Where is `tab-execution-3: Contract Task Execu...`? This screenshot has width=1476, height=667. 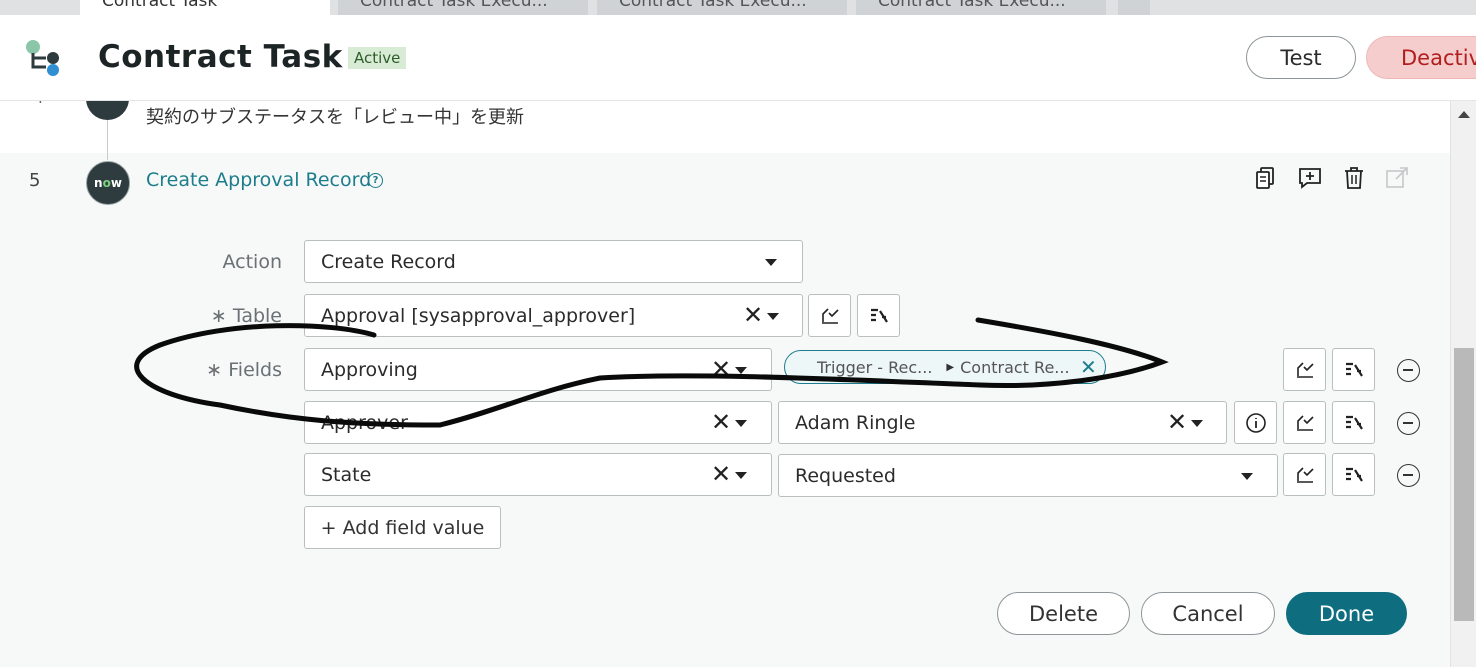
tab-execution-3: Contract Task Execu... is located at coordinates (981, 7).